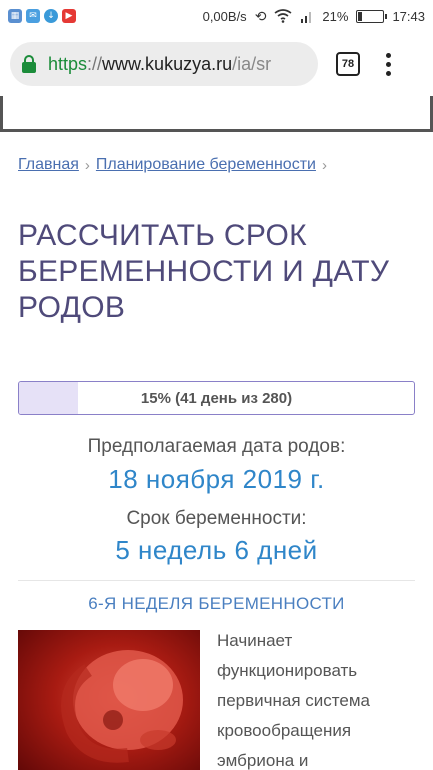 The image size is (433, 770). Describe the element at coordinates (69, 16) in the screenshot. I see `youtube-icon: ▶` at that location.